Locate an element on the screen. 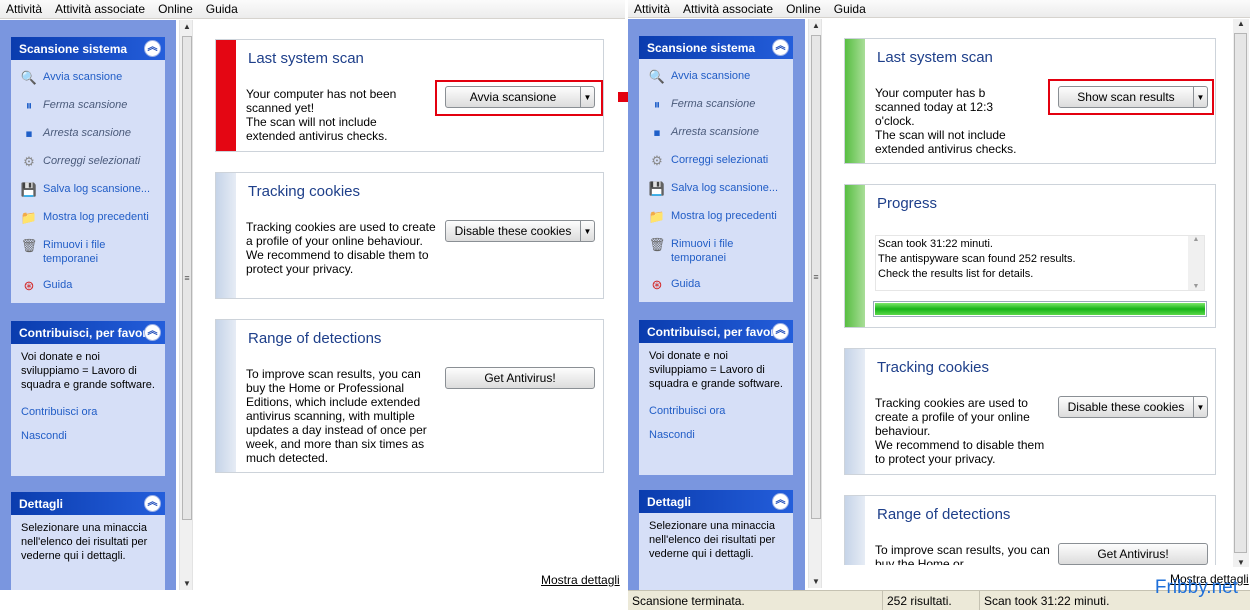 This screenshot has height=610, width=1250. tracking-cookies-title: Tracking cookies is located at coordinates (933, 367).